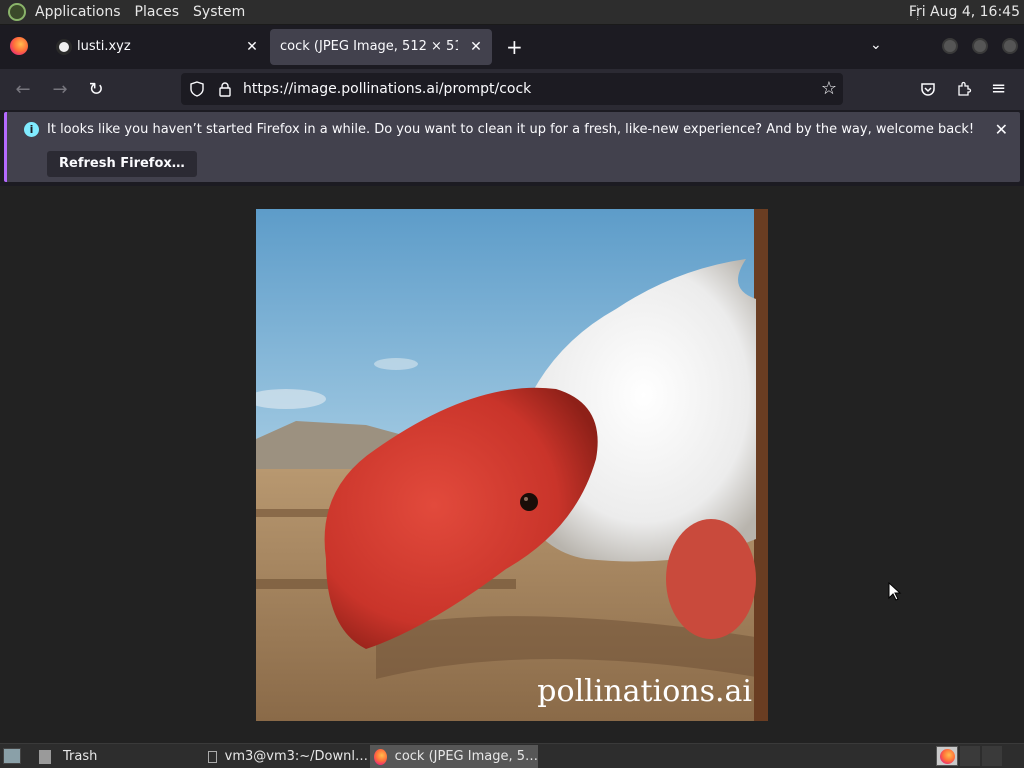 The width and height of the screenshot is (1024, 768). Describe the element at coordinates (998, 88) in the screenshot. I see `hamburger-menu-icon: ≡` at that location.